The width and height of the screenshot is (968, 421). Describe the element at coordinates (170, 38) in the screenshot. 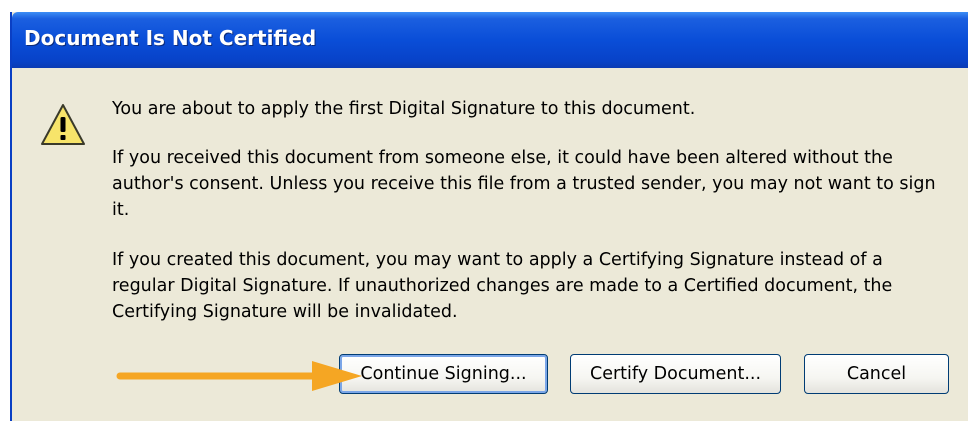

I see `dialog-title: Document Is Not Certified` at that location.